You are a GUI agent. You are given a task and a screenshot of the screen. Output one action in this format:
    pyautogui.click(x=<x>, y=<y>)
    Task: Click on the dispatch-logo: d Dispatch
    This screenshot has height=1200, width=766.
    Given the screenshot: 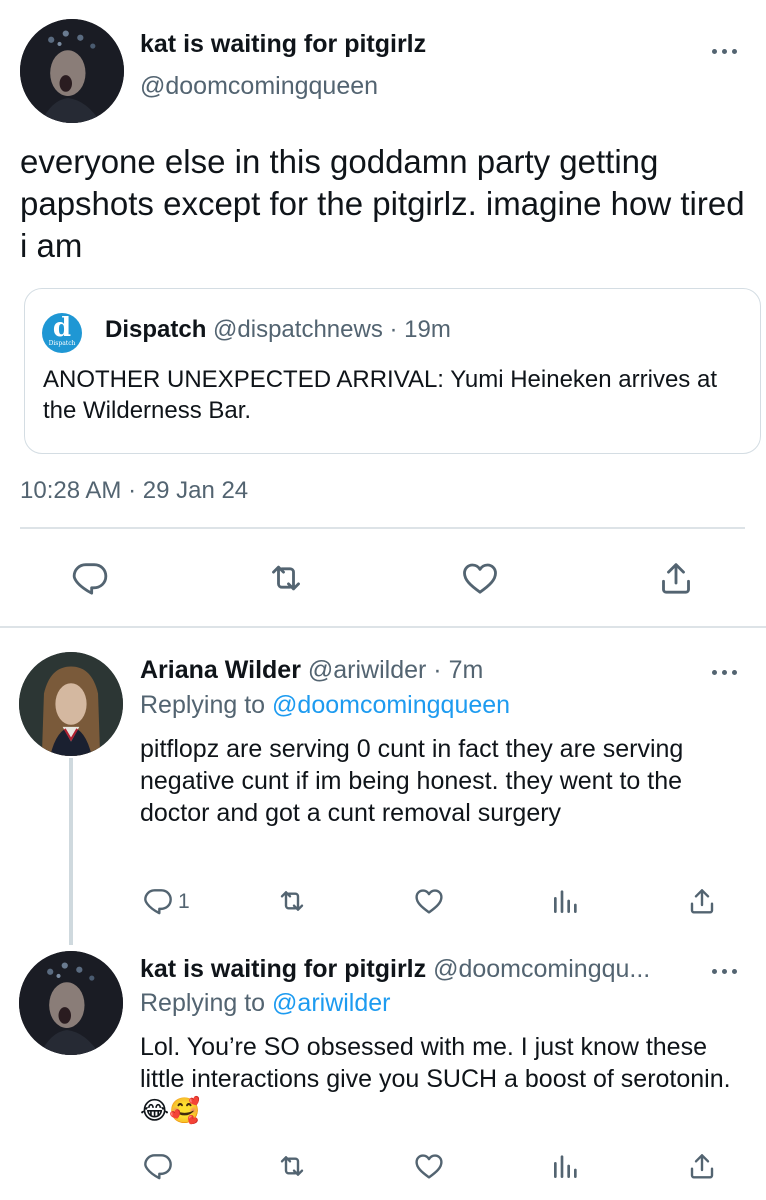 What is the action you would take?
    pyautogui.click(x=62, y=333)
    